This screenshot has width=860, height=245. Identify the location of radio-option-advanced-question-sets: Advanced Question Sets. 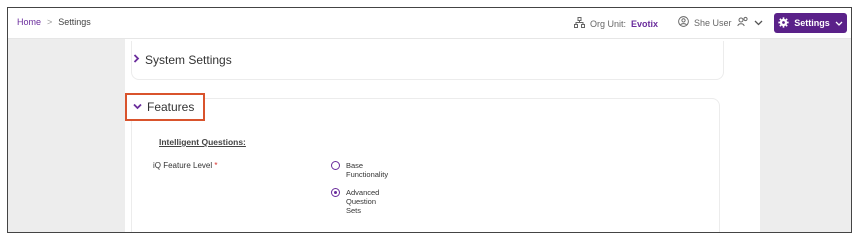
(355, 201).